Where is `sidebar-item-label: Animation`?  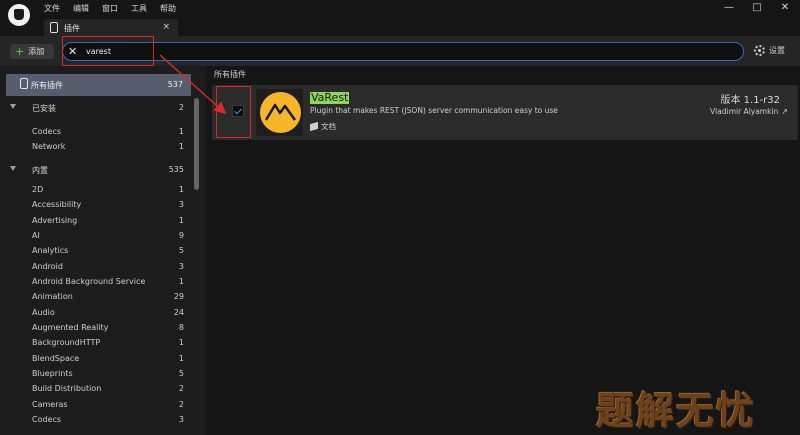
sidebar-item-label: Animation is located at coordinates (52, 296).